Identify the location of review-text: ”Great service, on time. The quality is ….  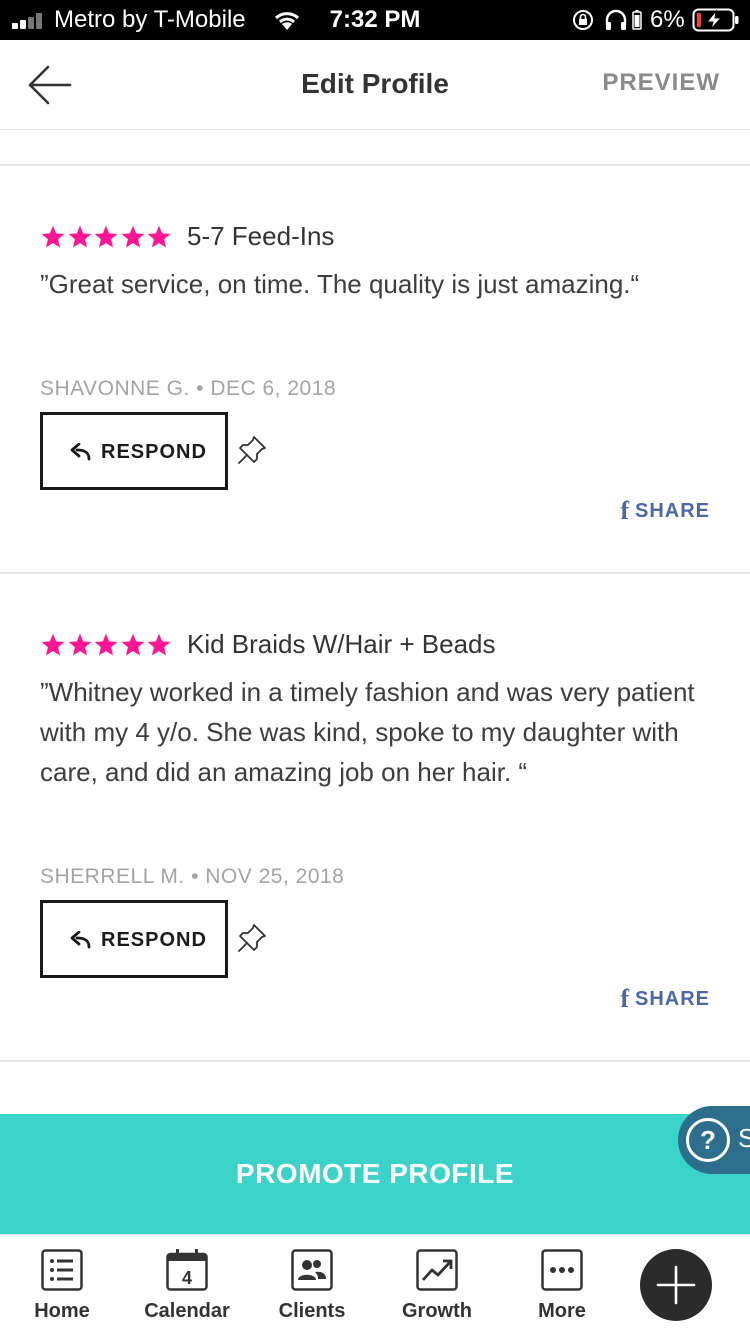
(340, 284).